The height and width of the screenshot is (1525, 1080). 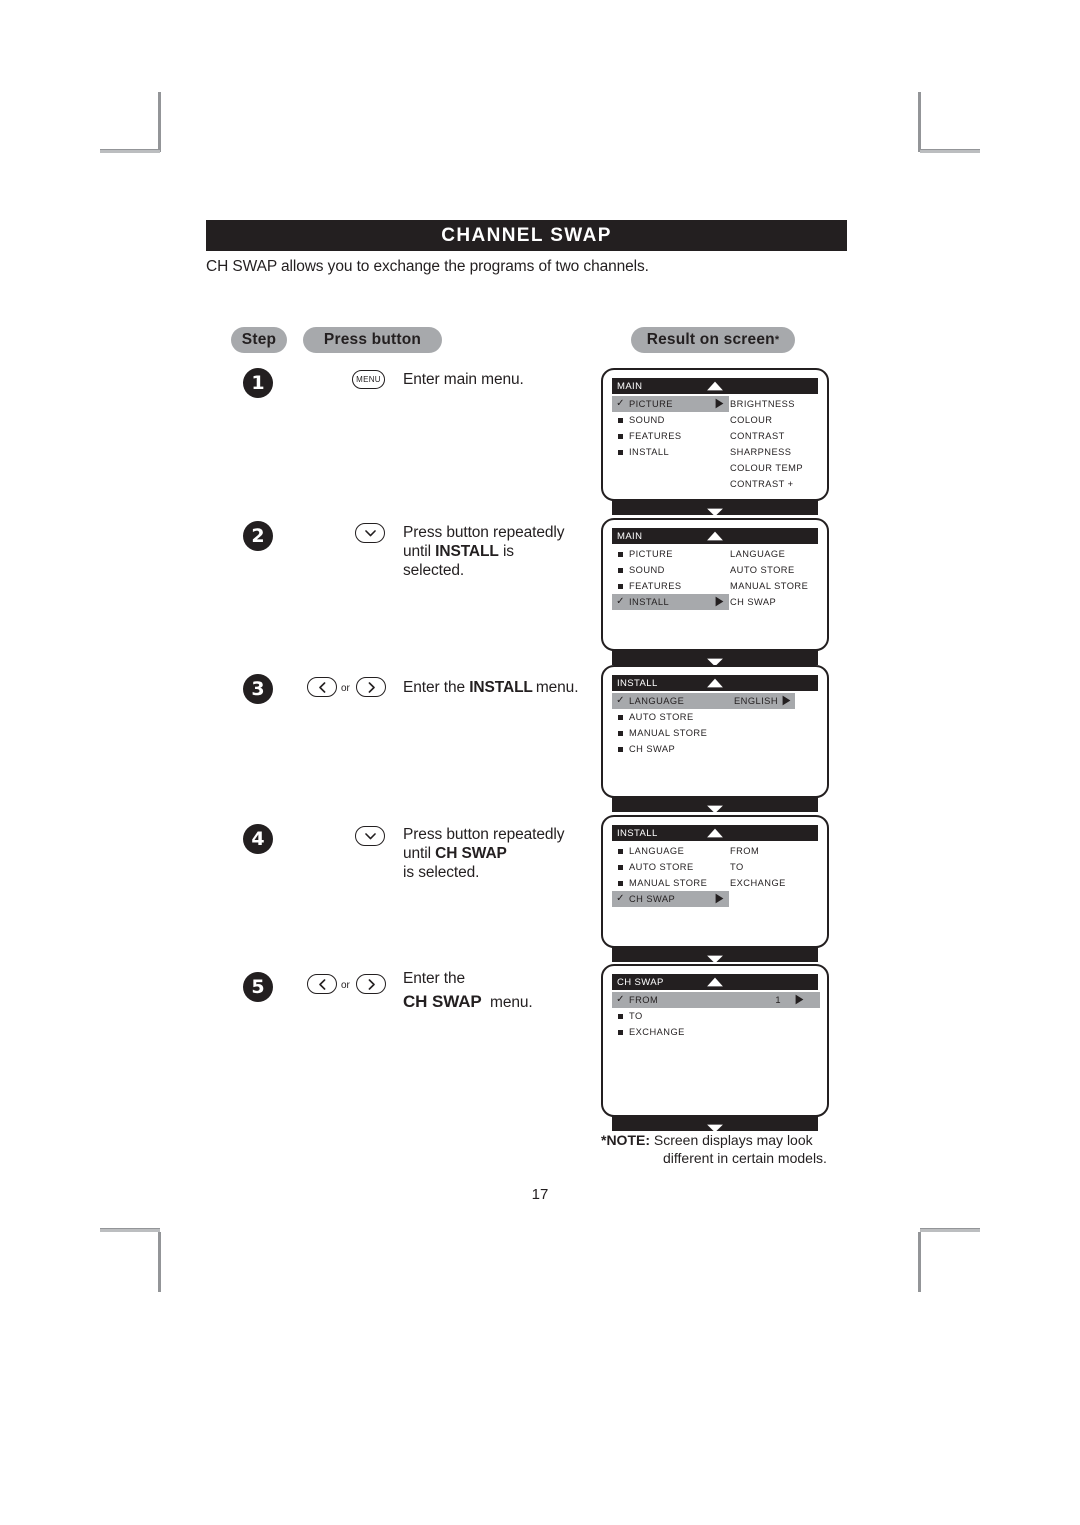 What do you see at coordinates (703, 749) in the screenshot?
I see `tv-menu-row: CH SWAP` at bounding box center [703, 749].